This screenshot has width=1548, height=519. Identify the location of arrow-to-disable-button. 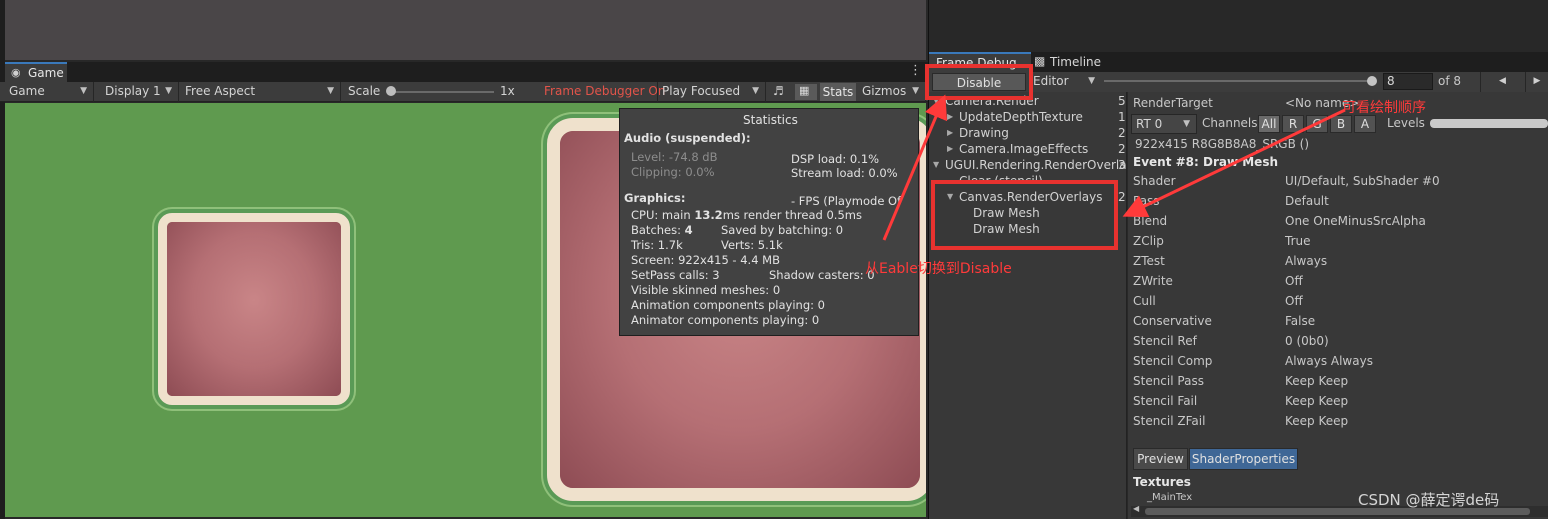
(915, 167).